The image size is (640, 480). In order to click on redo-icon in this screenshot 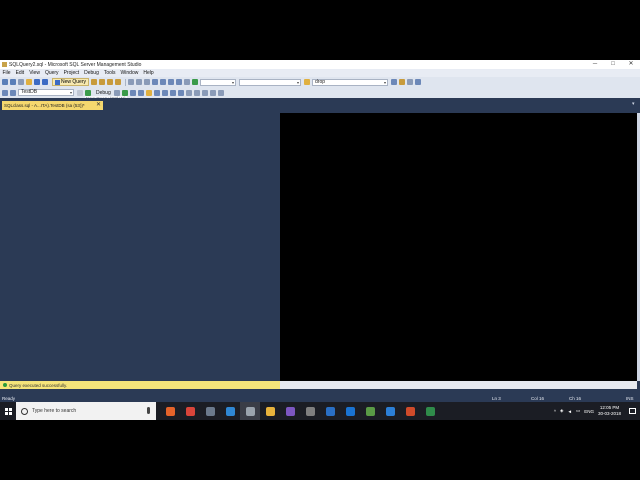, I will do `click(163, 82)`.